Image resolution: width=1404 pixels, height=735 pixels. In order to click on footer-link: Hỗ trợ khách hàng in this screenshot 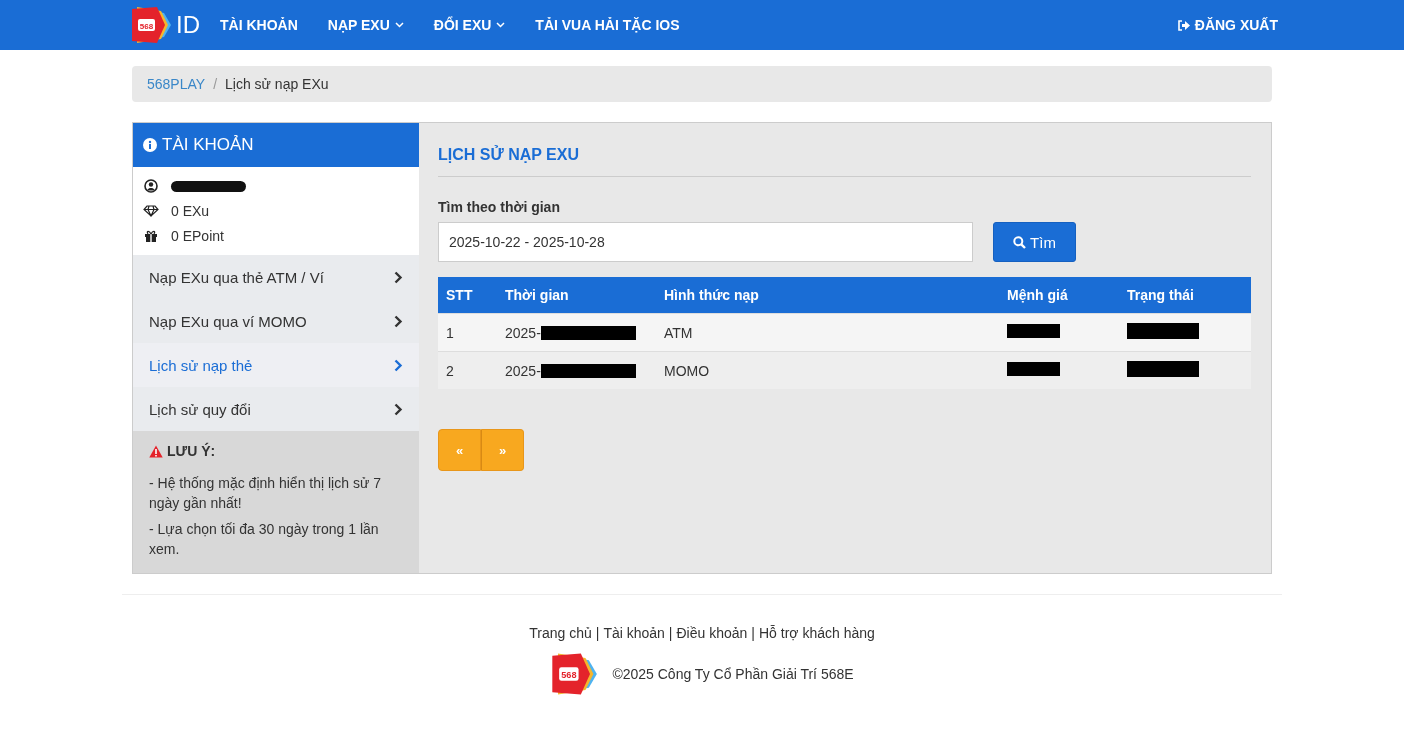, I will do `click(816, 633)`.